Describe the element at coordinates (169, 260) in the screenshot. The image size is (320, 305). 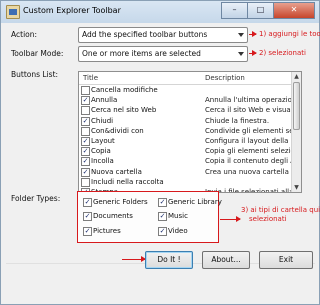
I see `do-it-button: Do It !` at that location.